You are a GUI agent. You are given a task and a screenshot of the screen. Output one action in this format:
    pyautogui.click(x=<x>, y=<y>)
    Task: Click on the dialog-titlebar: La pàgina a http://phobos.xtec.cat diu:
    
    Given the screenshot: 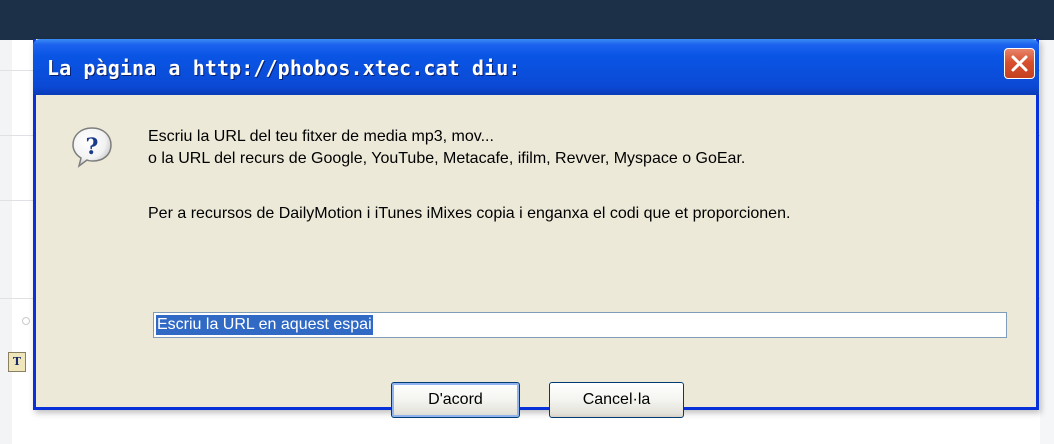 What is the action you would take?
    pyautogui.click(x=536, y=67)
    